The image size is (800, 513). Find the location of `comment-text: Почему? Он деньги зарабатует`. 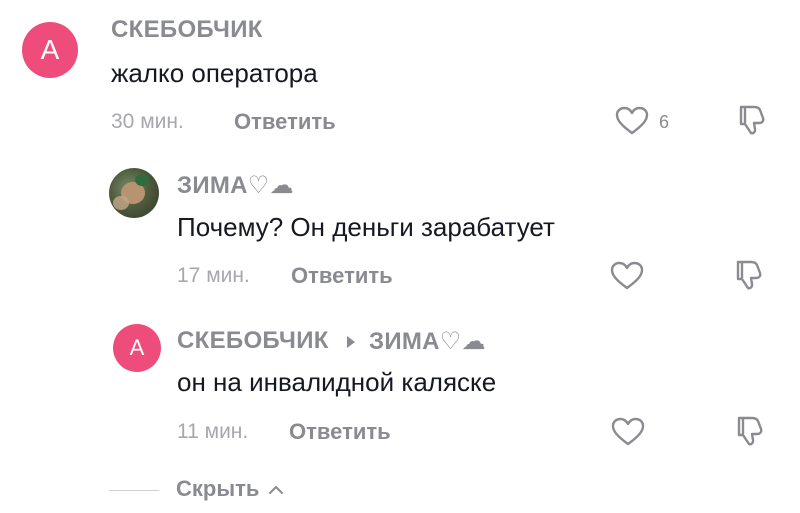

comment-text: Почему? Он деньги зарабатует is located at coordinates (366, 227).